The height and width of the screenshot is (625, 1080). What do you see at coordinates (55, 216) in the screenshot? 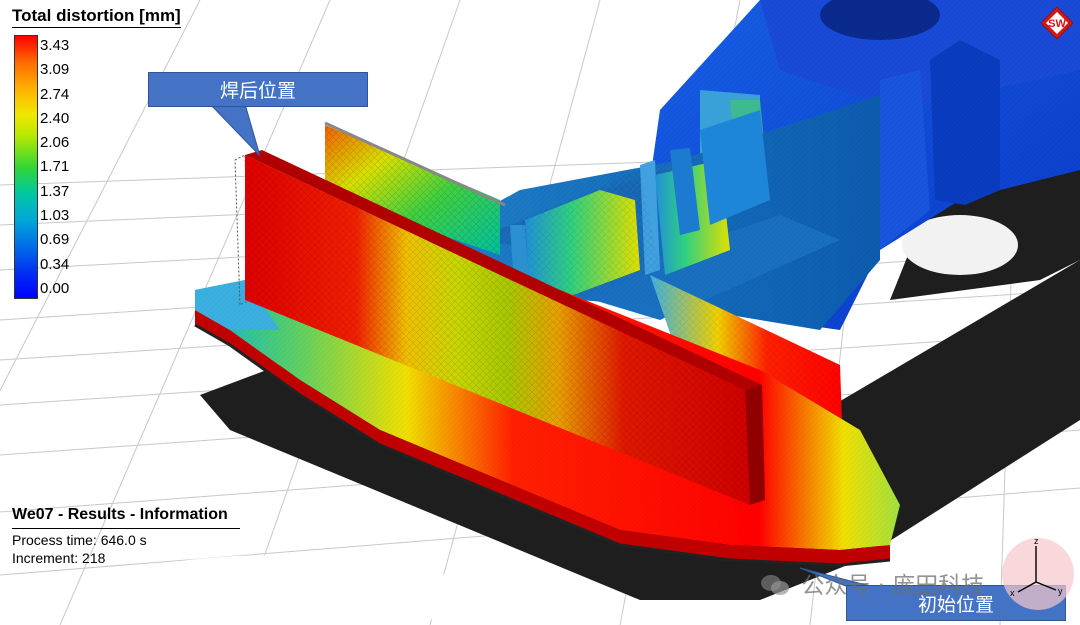
I see `legend-value: 1.03` at bounding box center [55, 216].